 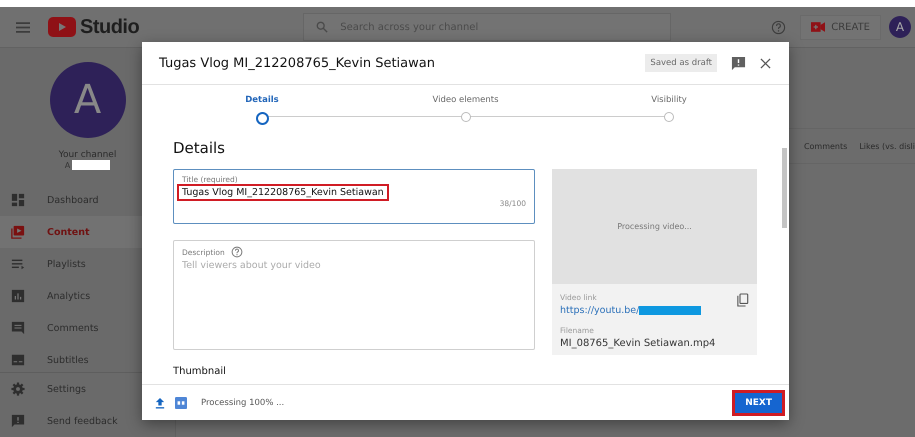 What do you see at coordinates (110, 27) in the screenshot?
I see `logo-text: Studio` at bounding box center [110, 27].